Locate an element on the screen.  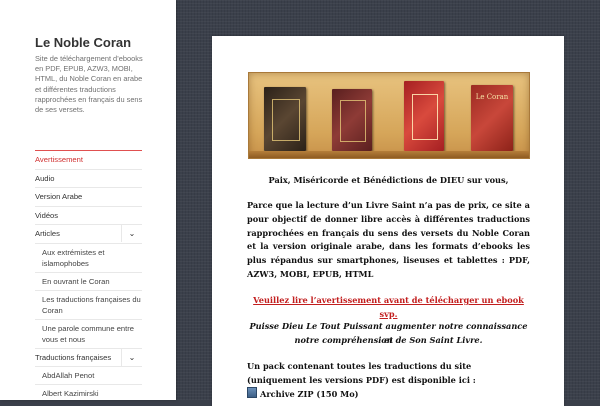
nav-subitem-en-ouvrant: En ouvrant le Coran is located at coordinates (88, 280).